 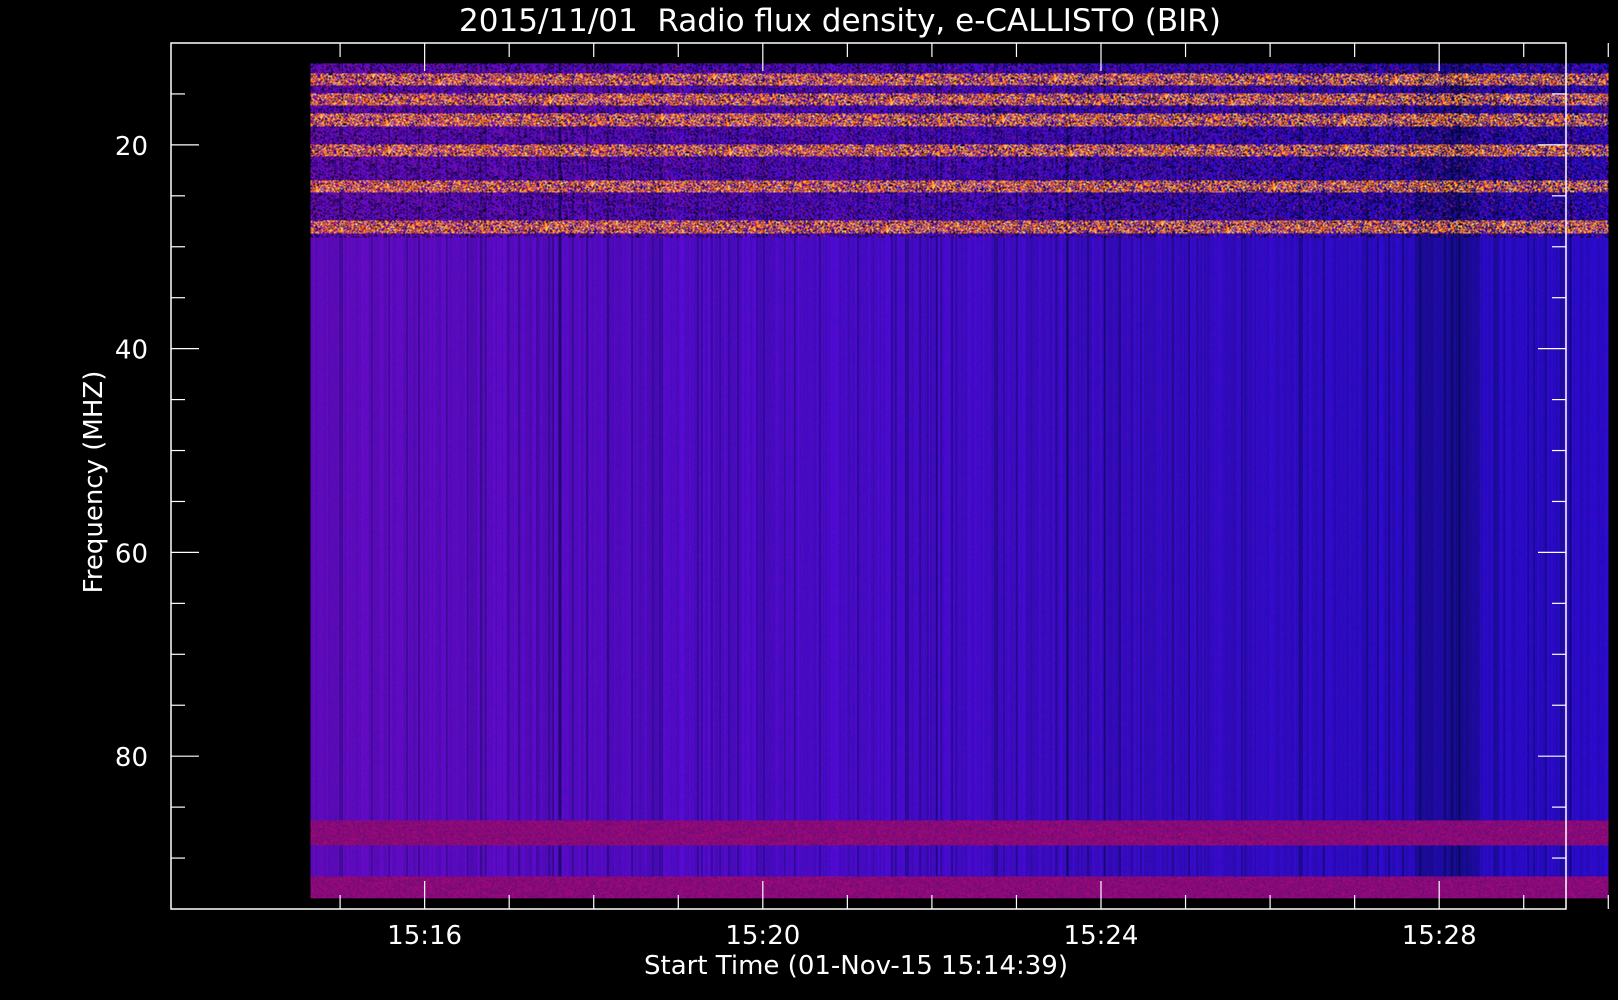 I want to click on y-axis-label: Frequency (MHZ), so click(x=94, y=482).